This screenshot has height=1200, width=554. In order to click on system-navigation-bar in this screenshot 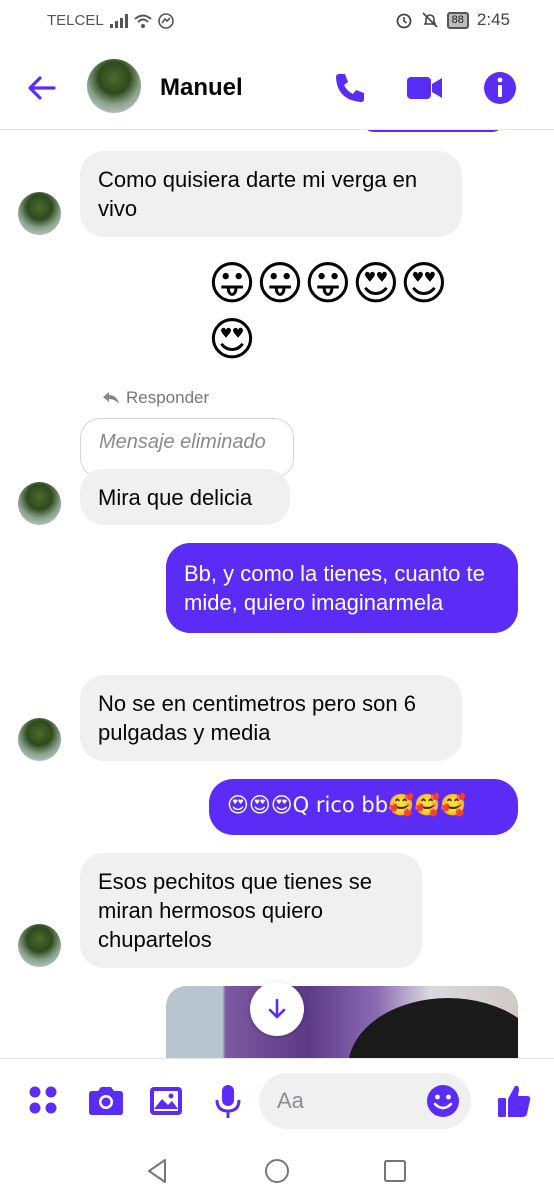, I will do `click(277, 1171)`.